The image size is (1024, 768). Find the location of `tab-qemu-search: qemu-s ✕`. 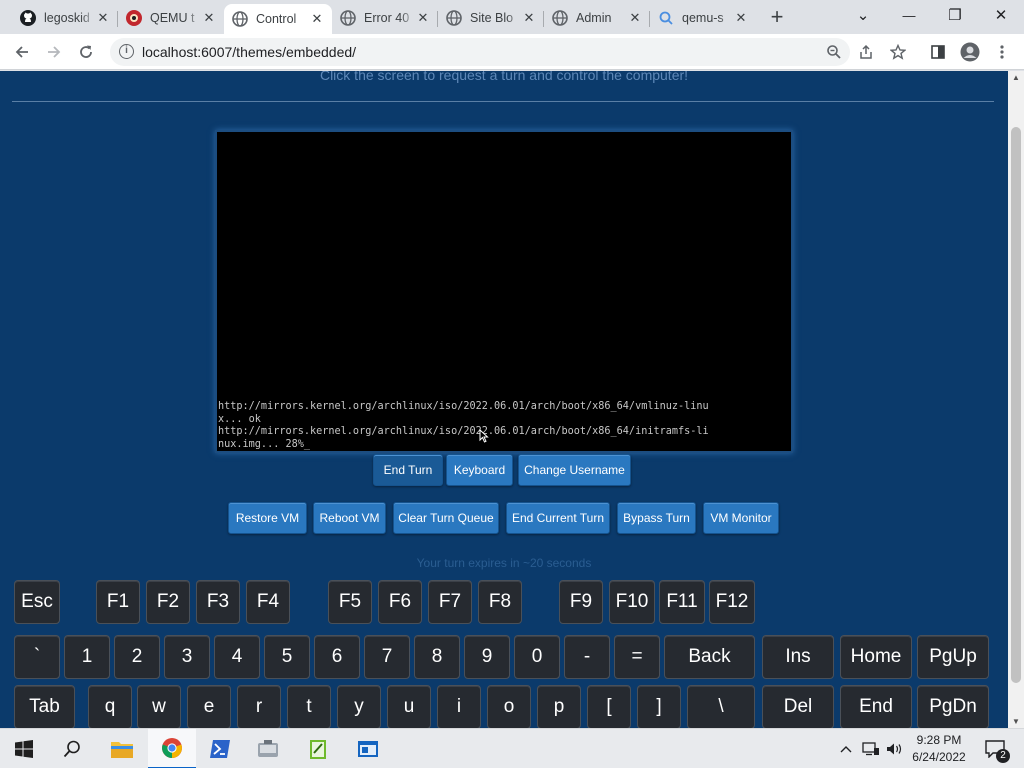

tab-qemu-search: qemu-s ✕ is located at coordinates (703, 18).